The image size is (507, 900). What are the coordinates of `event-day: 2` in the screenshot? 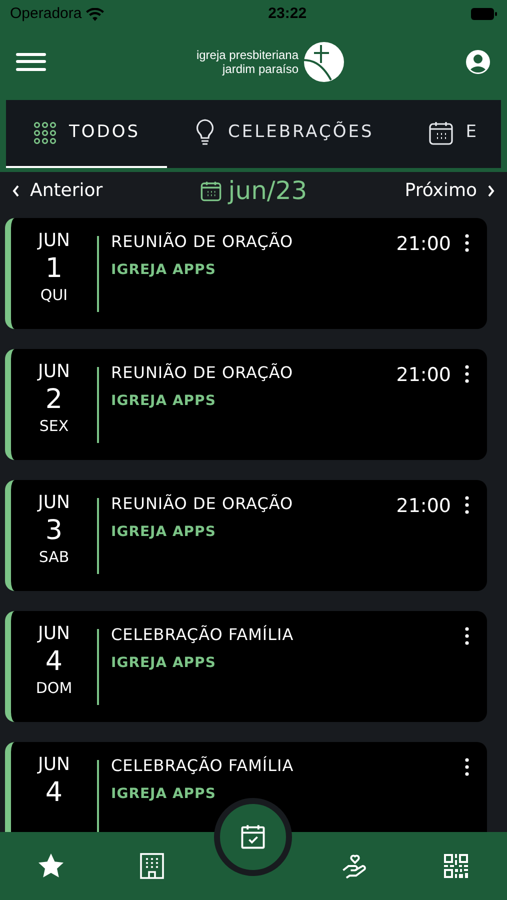 It's located at (54, 400).